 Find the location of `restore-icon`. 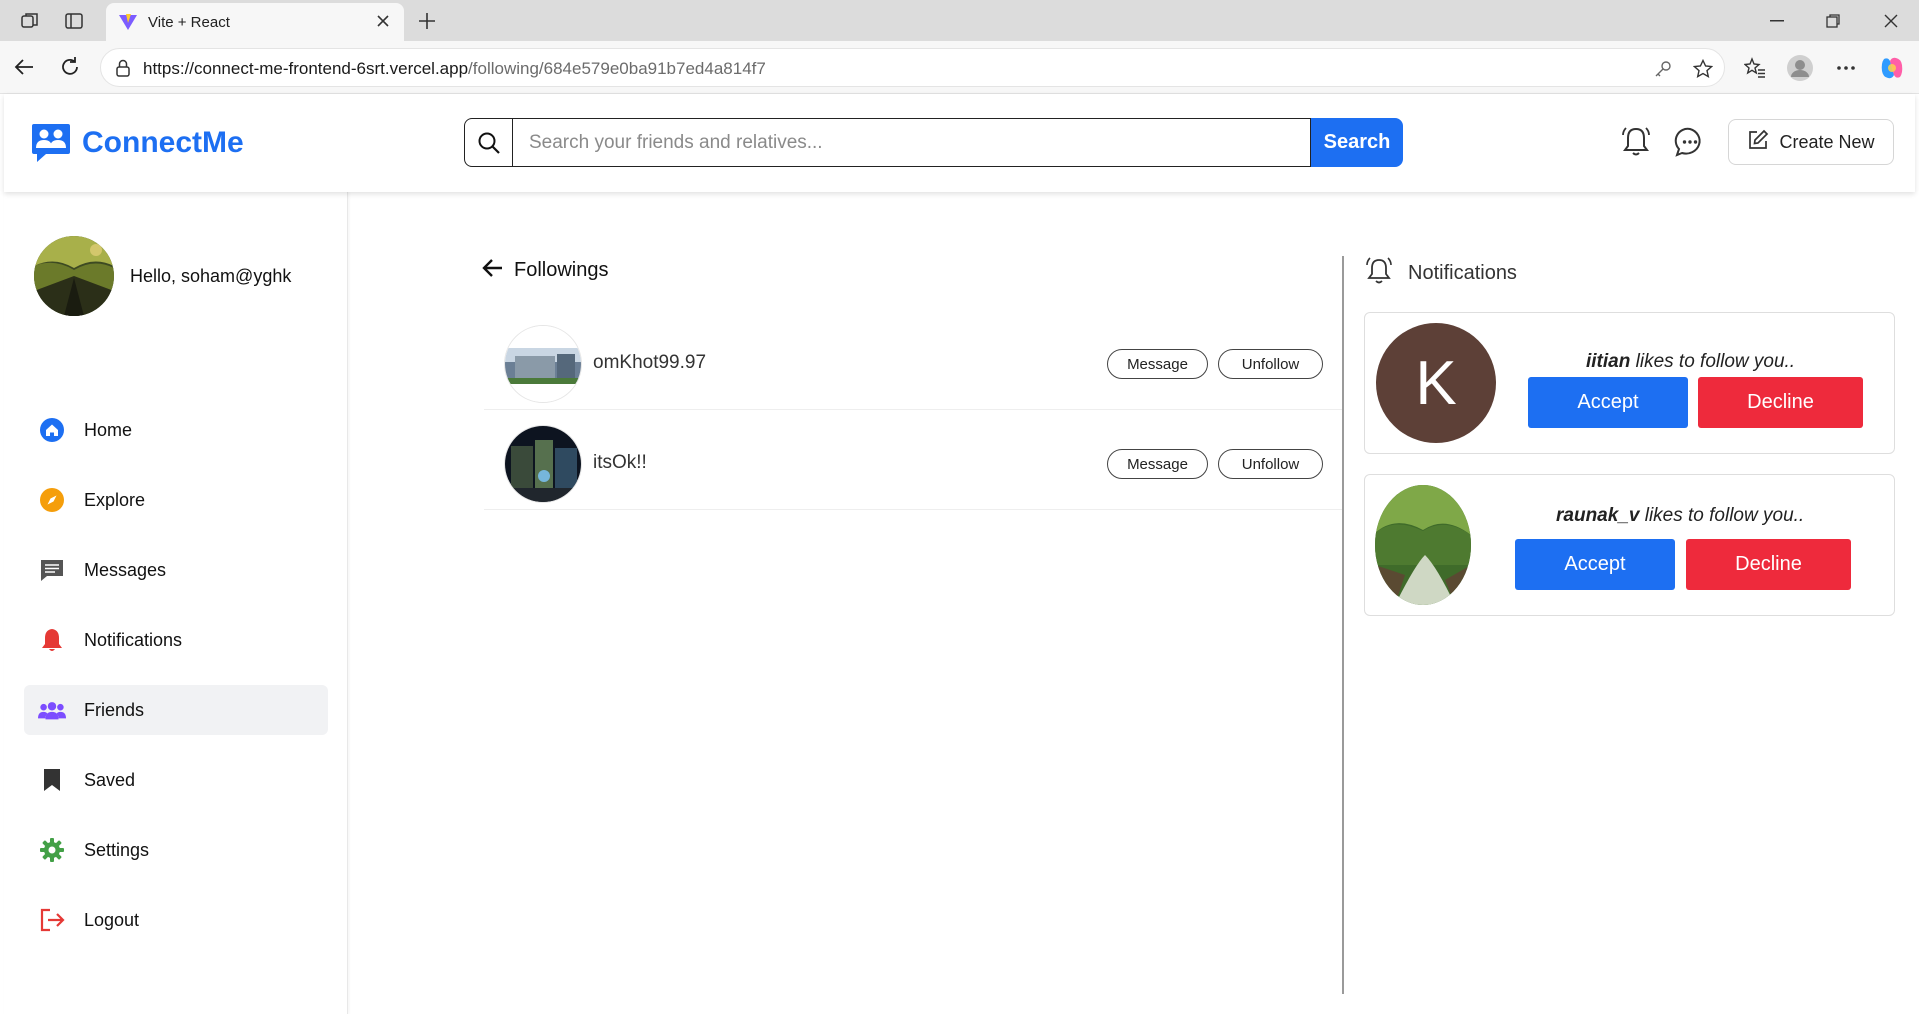

restore-icon is located at coordinates (1833, 21).